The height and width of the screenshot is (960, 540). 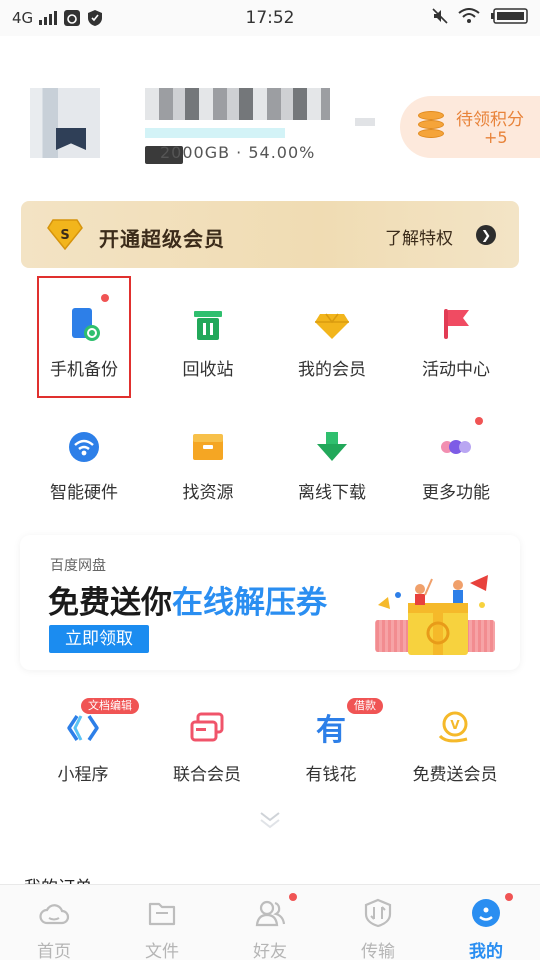 I want to click on coin-stack-icon, so click(x=431, y=126).